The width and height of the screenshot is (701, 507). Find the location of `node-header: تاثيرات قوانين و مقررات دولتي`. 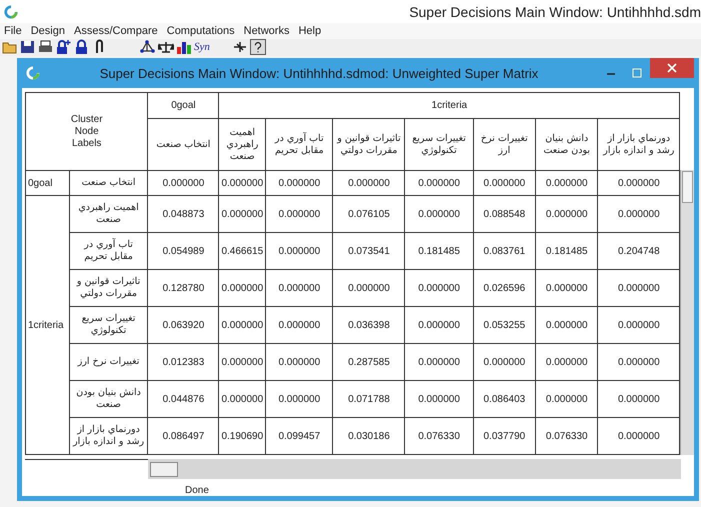

node-header: تاثيرات قوانين و مقررات دولتي is located at coordinates (368, 144).